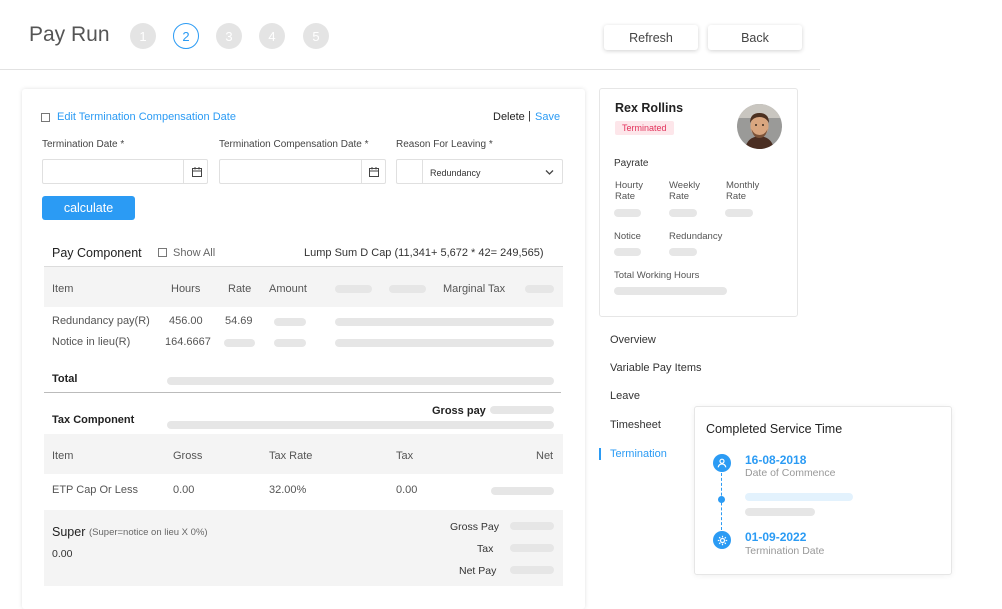 The height and width of the screenshot is (609, 1002). I want to click on divider, so click(302, 392).